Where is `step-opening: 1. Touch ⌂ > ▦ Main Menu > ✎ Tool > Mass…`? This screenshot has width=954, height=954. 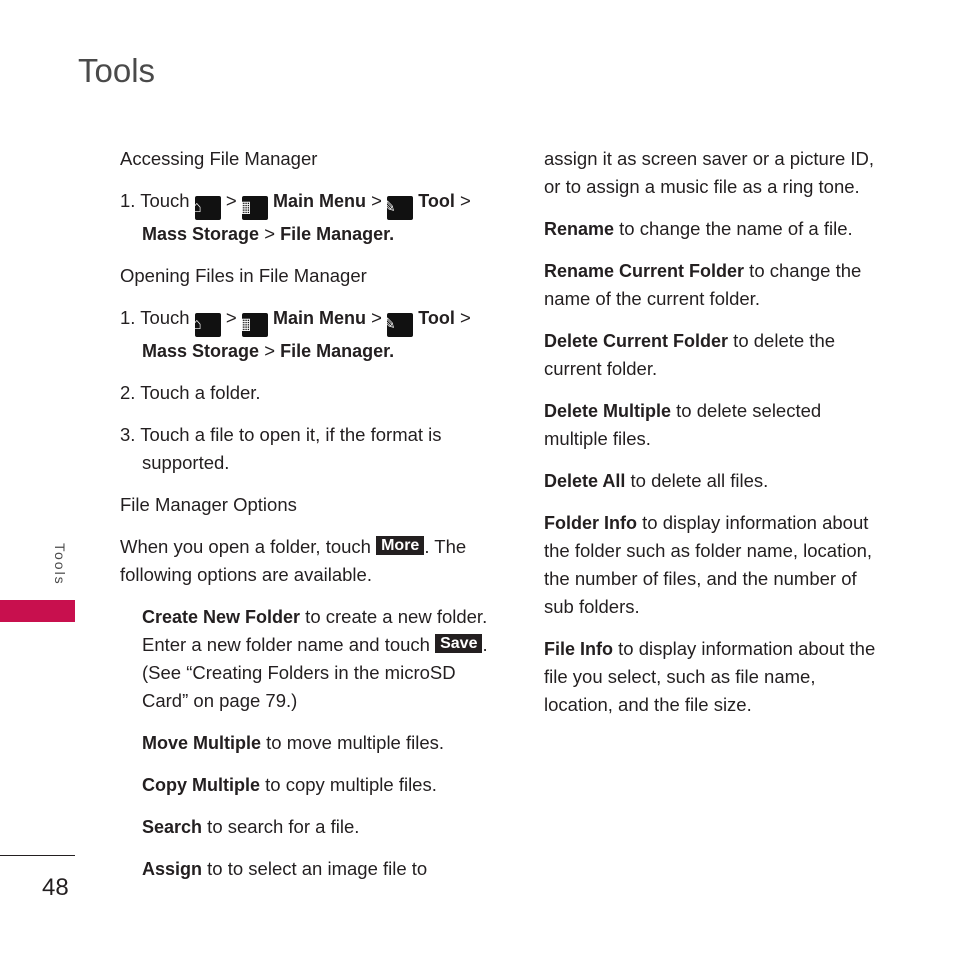 step-opening: 1. Touch ⌂ > ▦ Main Menu > ✎ Tool > Mass… is located at coordinates (305, 334).